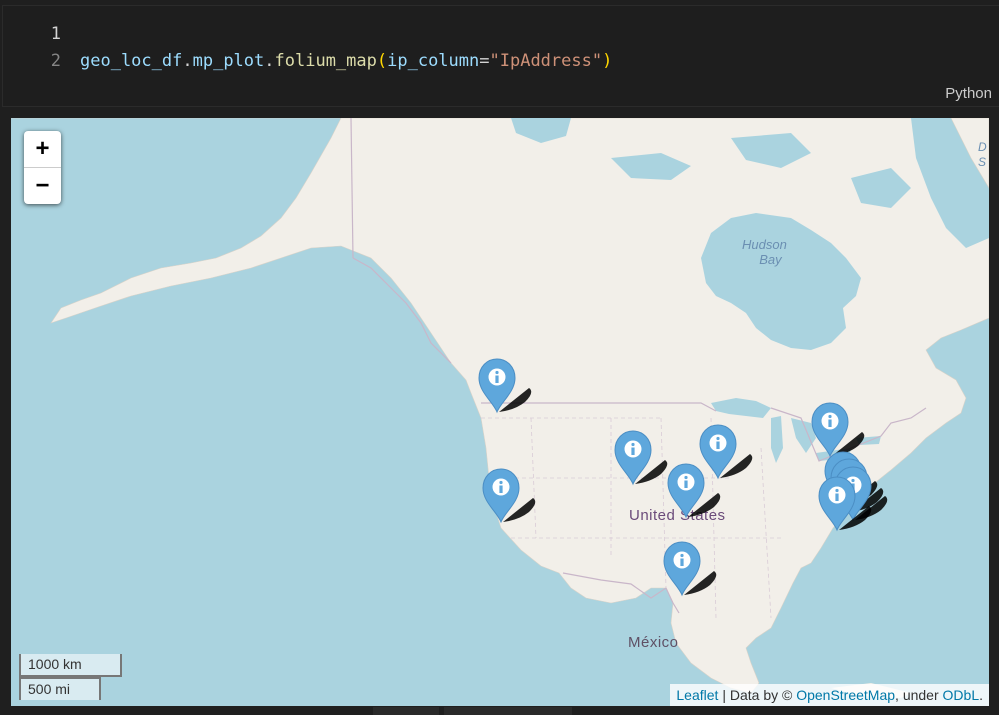  I want to click on code-token-paren: ), so click(607, 61).